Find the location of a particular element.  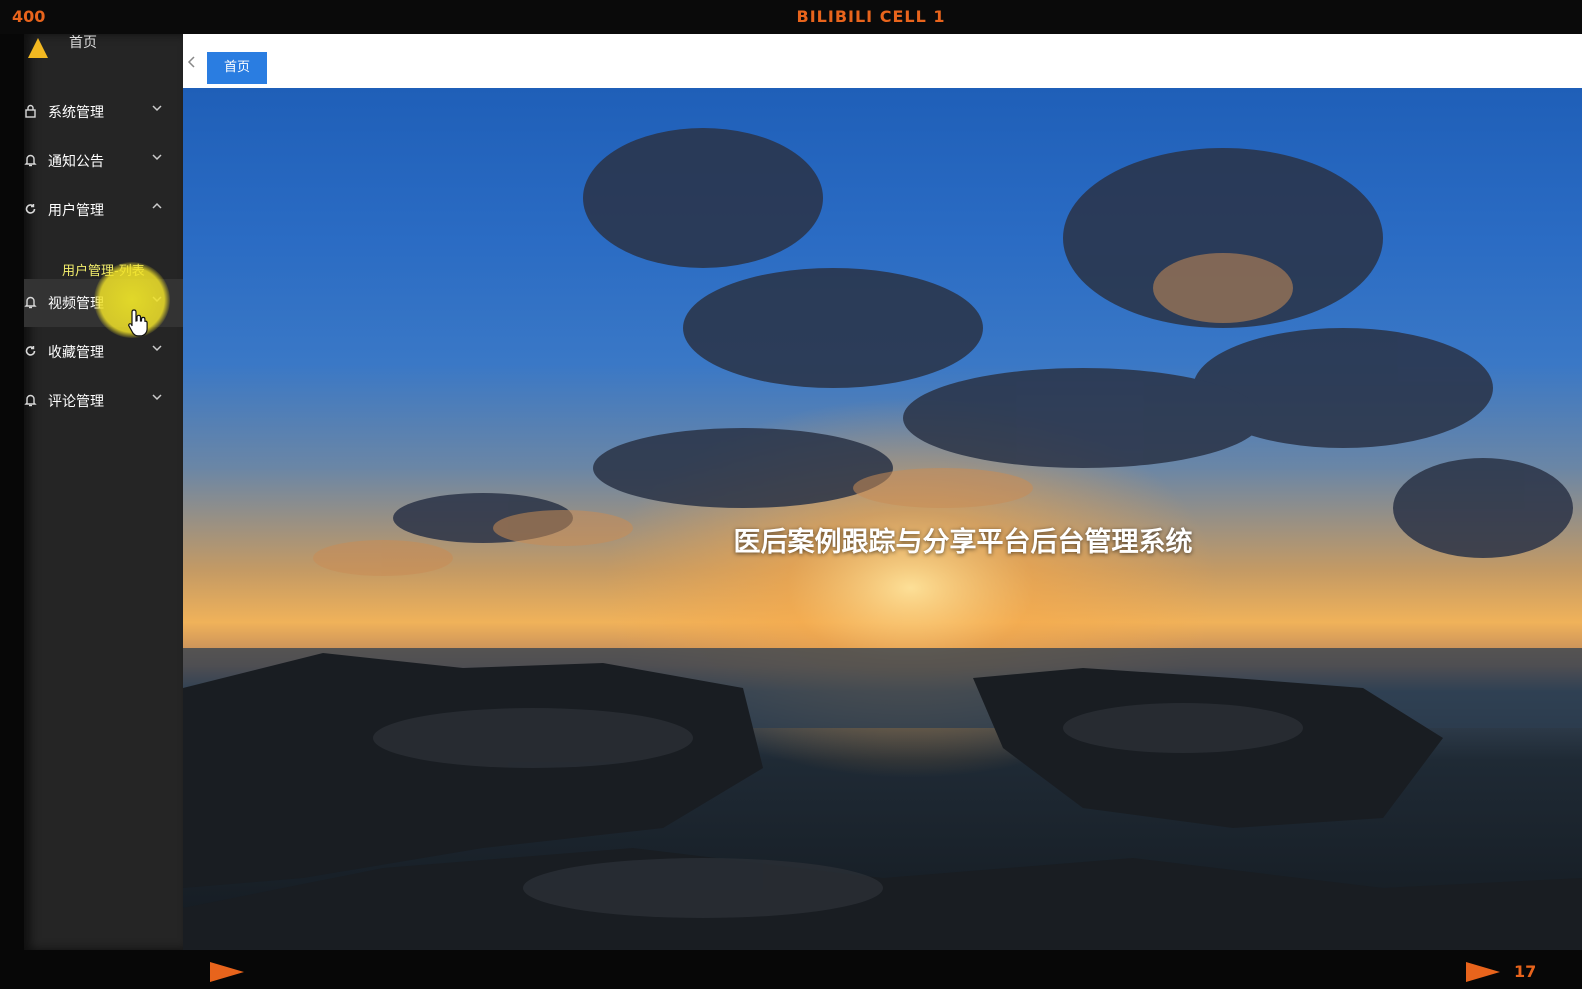

tab-home: 首页 is located at coordinates (237, 68).